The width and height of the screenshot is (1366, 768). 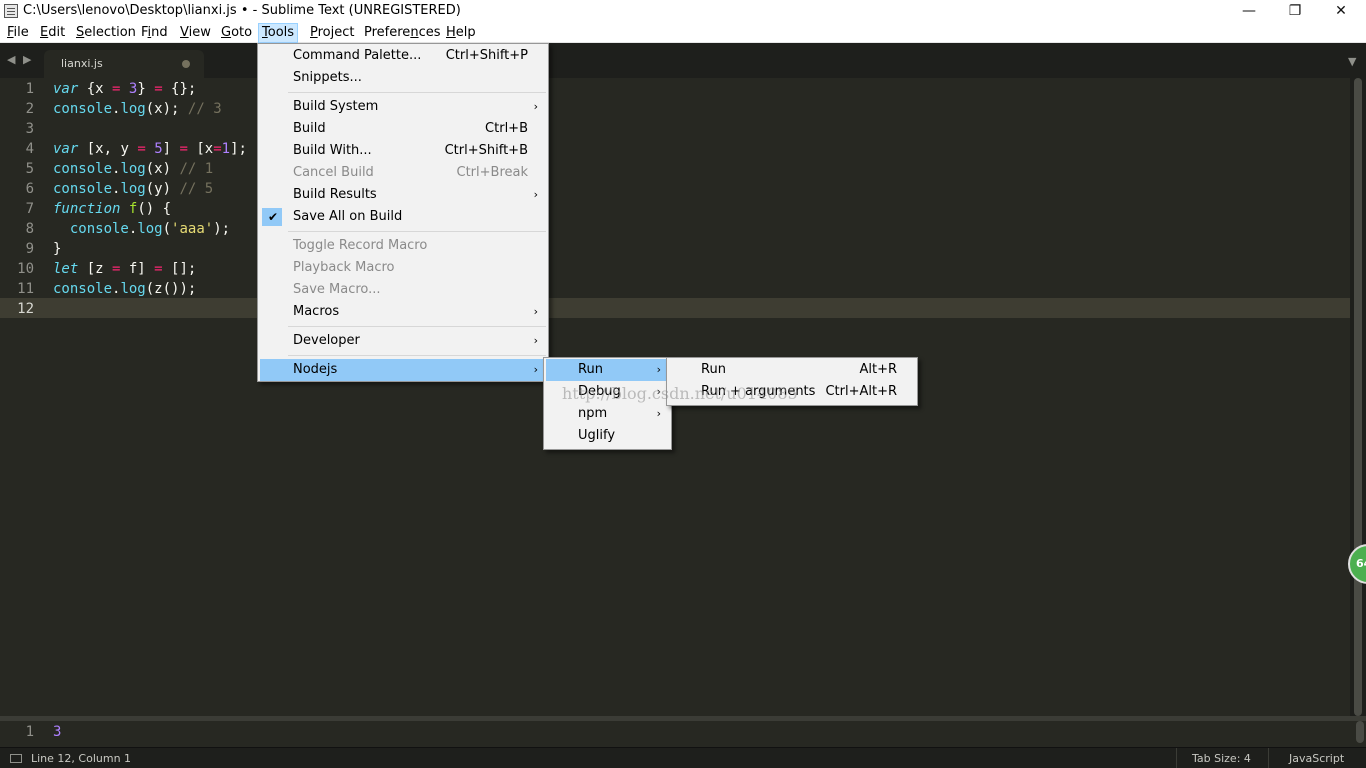 I want to click on output-line-number: 1, so click(x=29, y=732).